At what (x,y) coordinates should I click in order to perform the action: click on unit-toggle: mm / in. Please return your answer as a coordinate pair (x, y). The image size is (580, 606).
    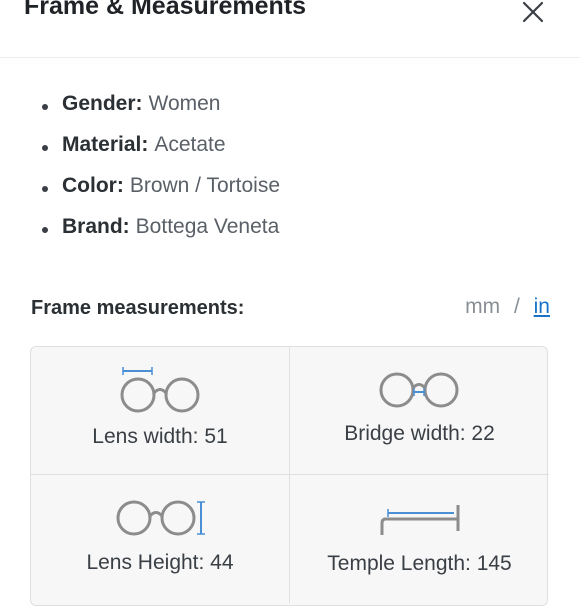
    Looking at the image, I should click on (507, 307).